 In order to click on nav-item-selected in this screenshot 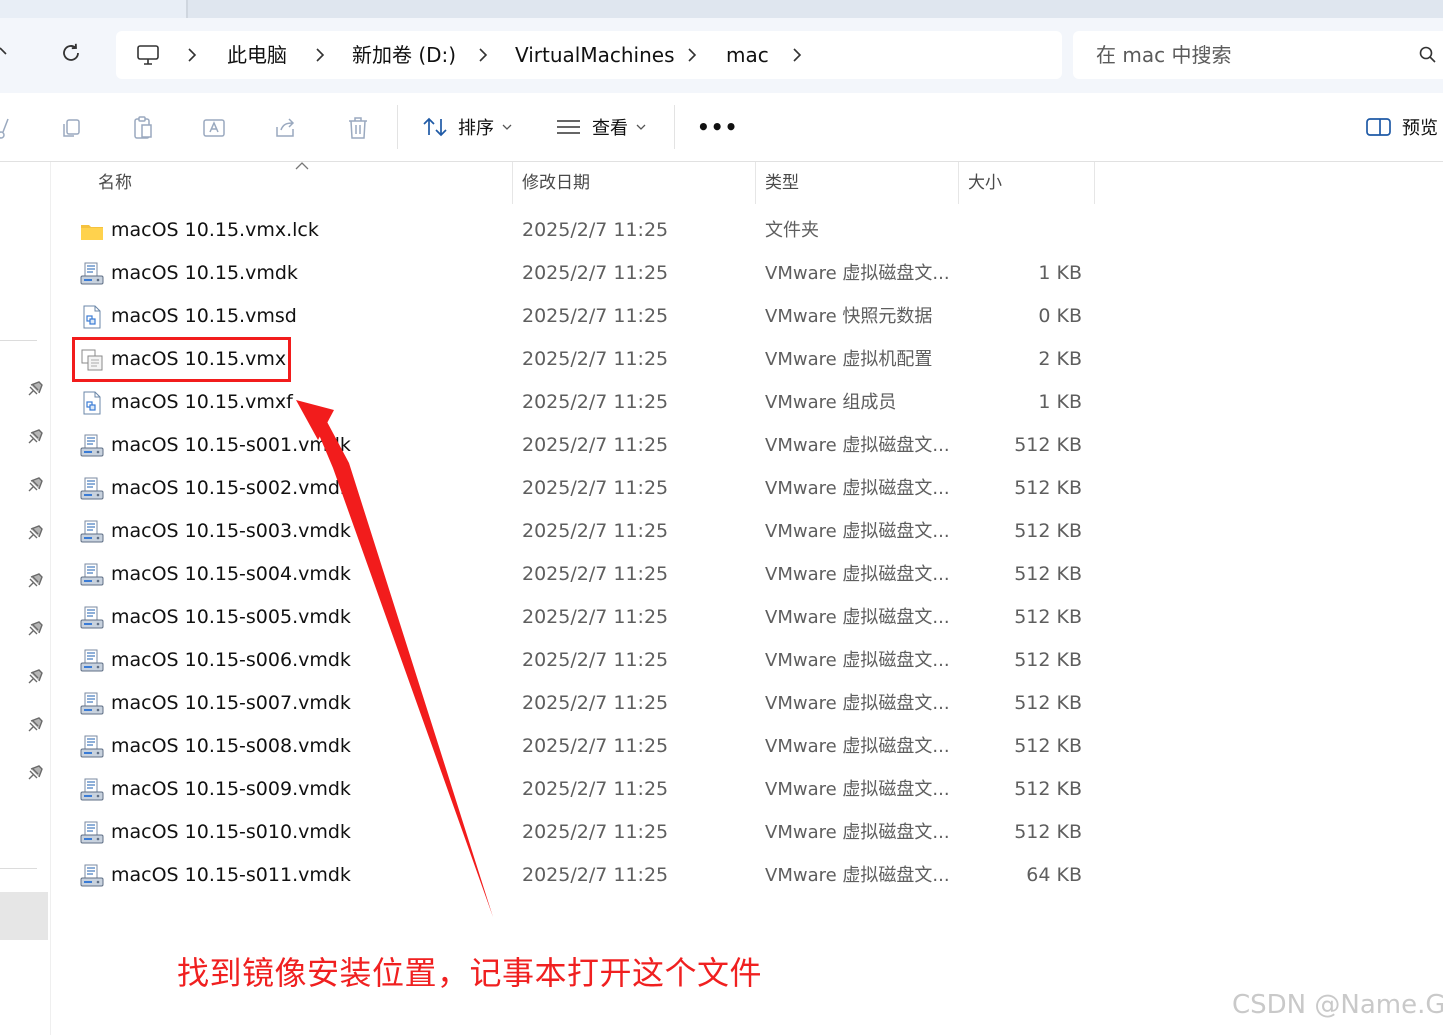, I will do `click(24, 916)`.